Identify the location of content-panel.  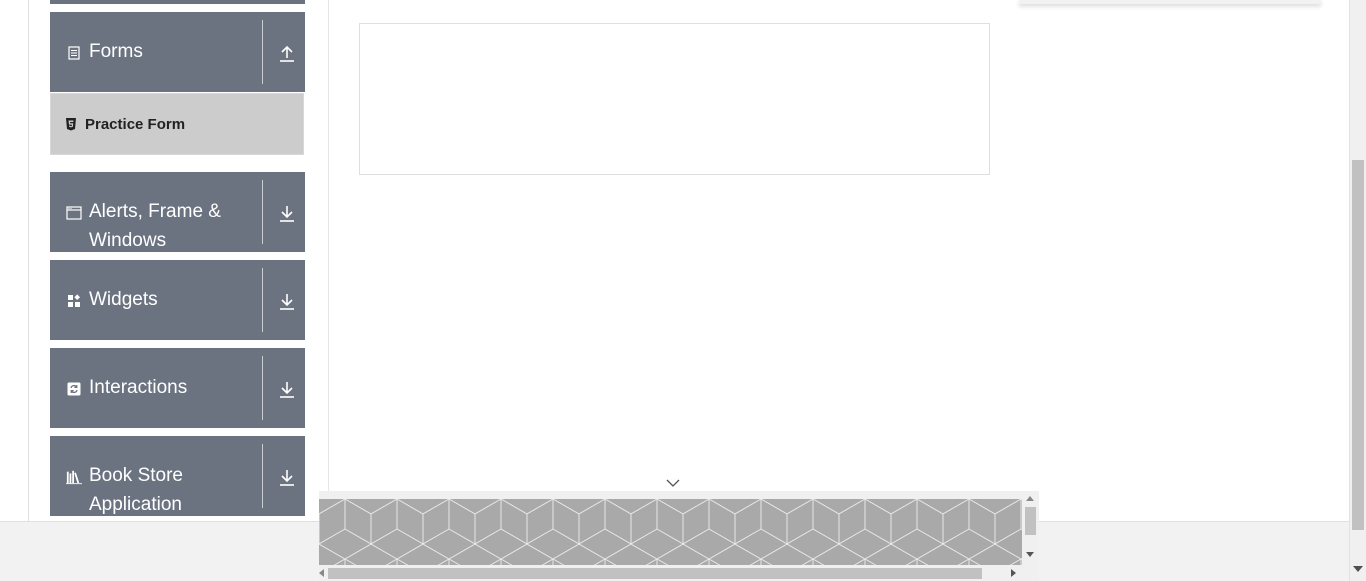
(674, 99).